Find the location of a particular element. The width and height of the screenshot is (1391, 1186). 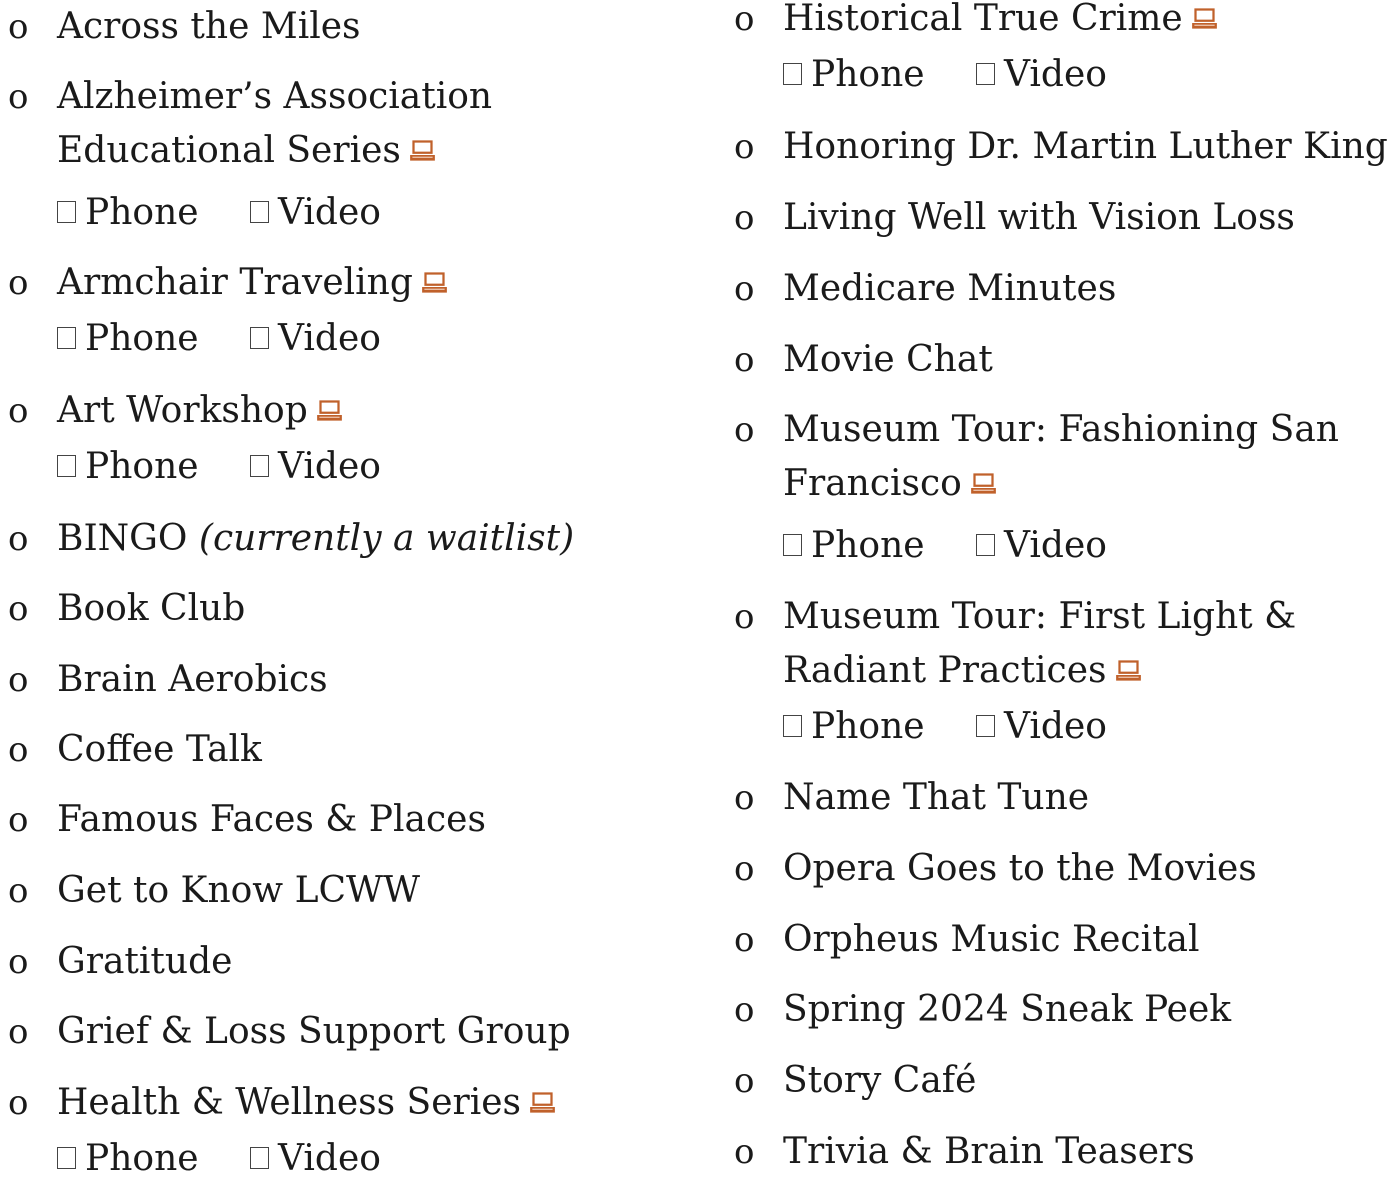

item-label: Trivia & Brain Teasers is located at coordinates (989, 1151).